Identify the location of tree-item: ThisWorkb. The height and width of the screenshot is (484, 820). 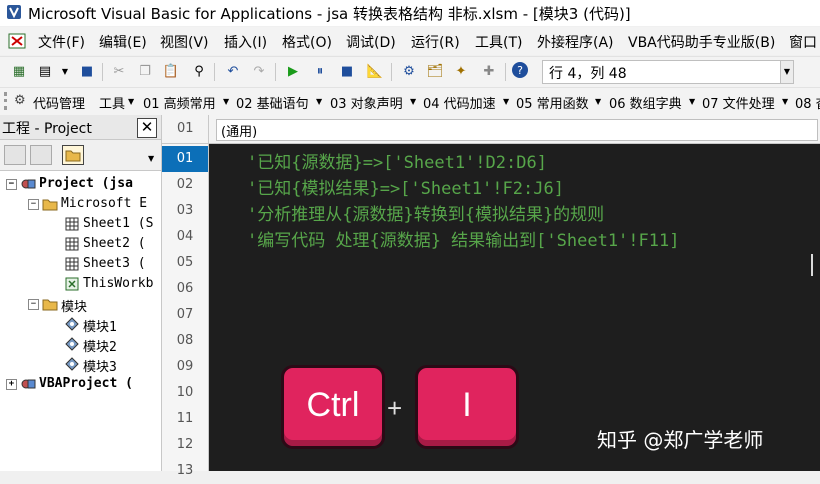
(80, 285).